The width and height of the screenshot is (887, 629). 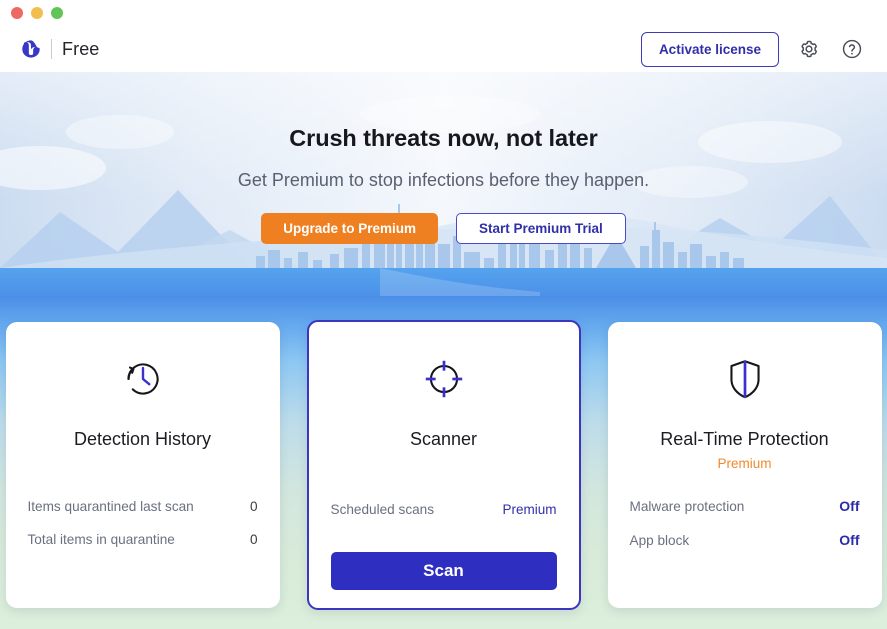 I want to click on crosshair-icon, so click(x=444, y=379).